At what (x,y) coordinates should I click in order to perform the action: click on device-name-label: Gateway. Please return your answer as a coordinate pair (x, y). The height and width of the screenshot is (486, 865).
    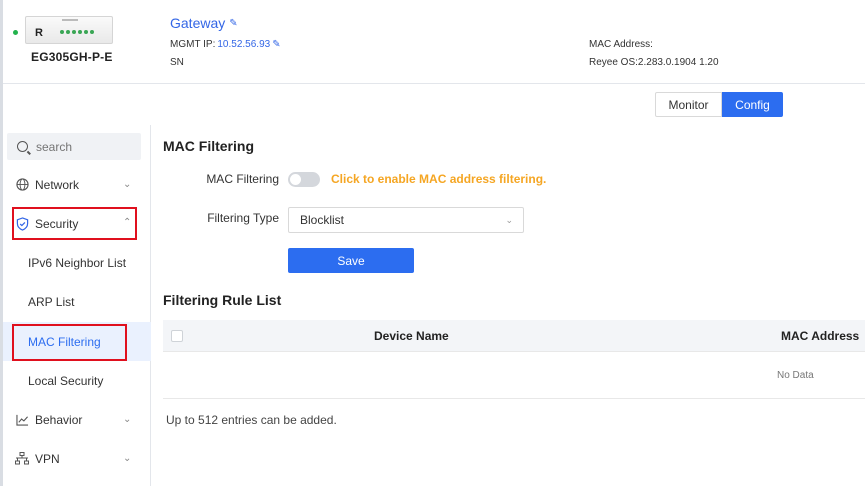
    Looking at the image, I should click on (197, 23).